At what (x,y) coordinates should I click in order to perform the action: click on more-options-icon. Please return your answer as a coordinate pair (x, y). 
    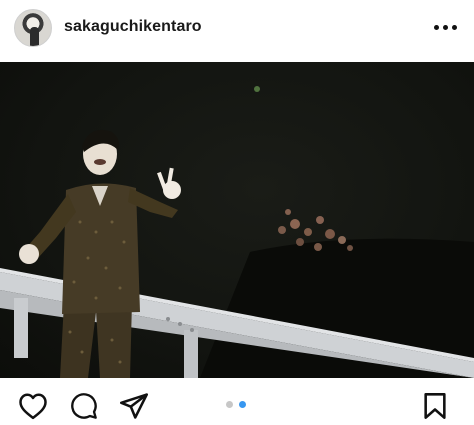
    Looking at the image, I should click on (446, 28).